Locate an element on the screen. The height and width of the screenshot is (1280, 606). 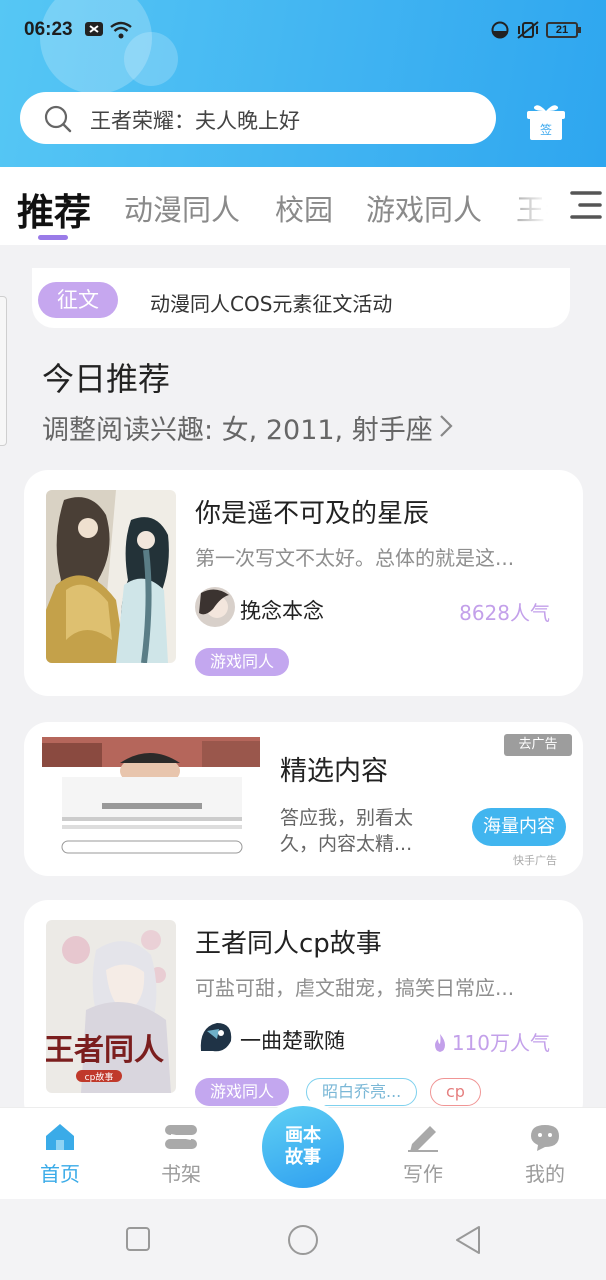
status-bar: 06:23 21 is located at coordinates (303, 31).